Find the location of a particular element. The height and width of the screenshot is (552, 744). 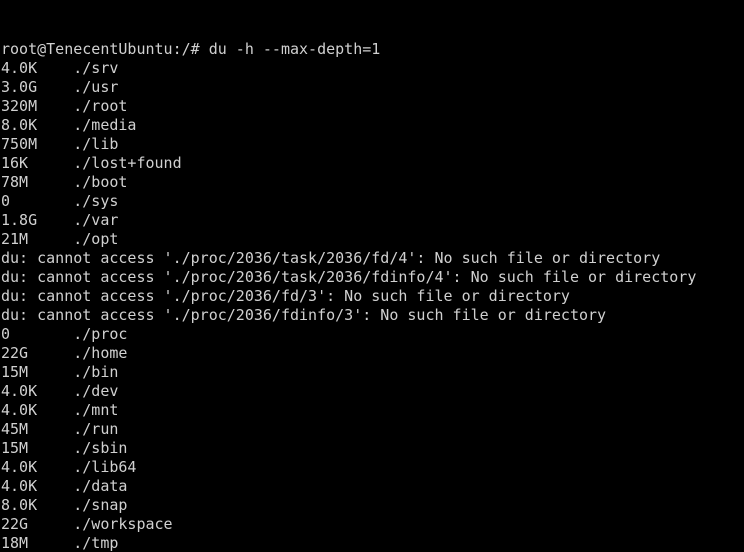

terminal-line: 4.0K ./data is located at coordinates (64, 486).